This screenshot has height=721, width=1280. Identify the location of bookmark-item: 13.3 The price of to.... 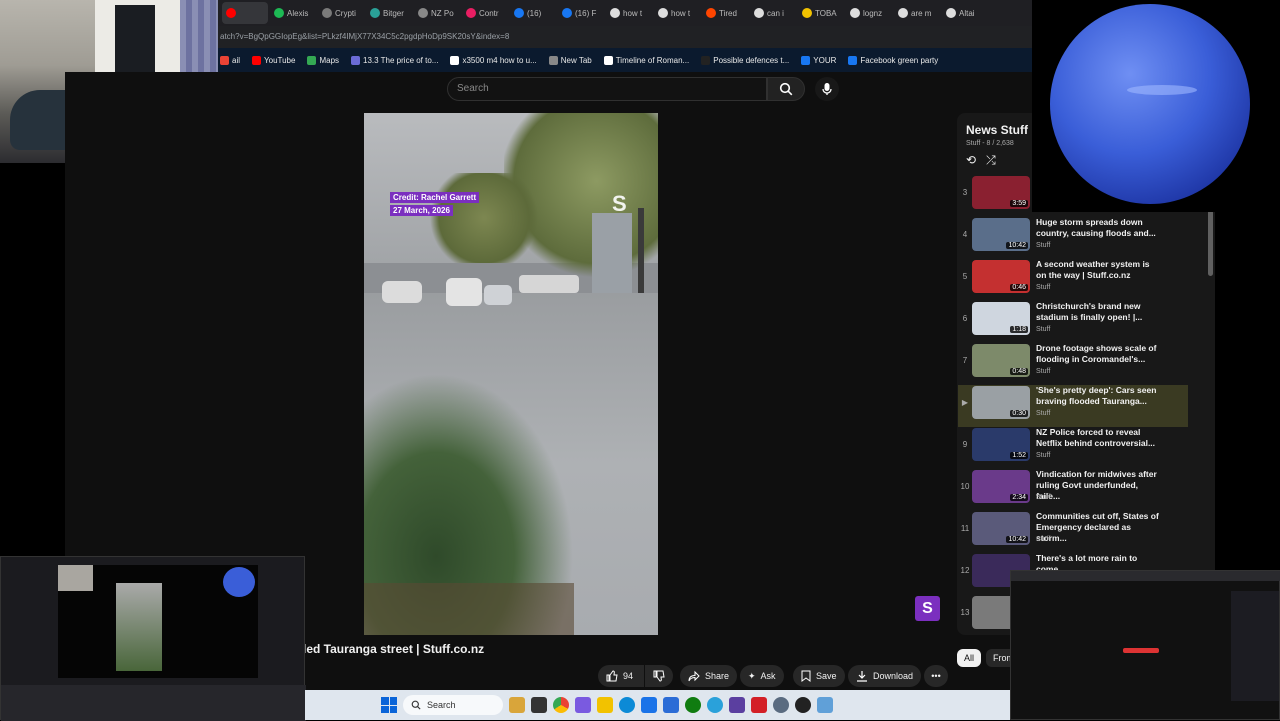
(395, 60).